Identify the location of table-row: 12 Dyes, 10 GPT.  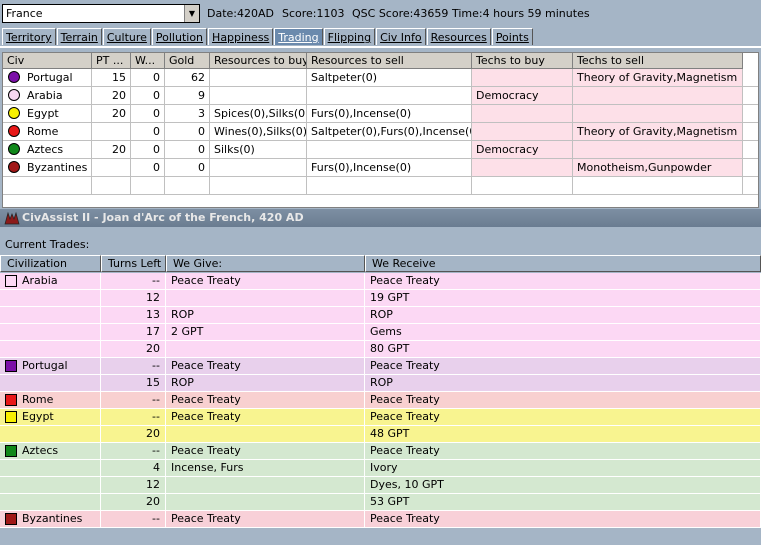
(380, 485).